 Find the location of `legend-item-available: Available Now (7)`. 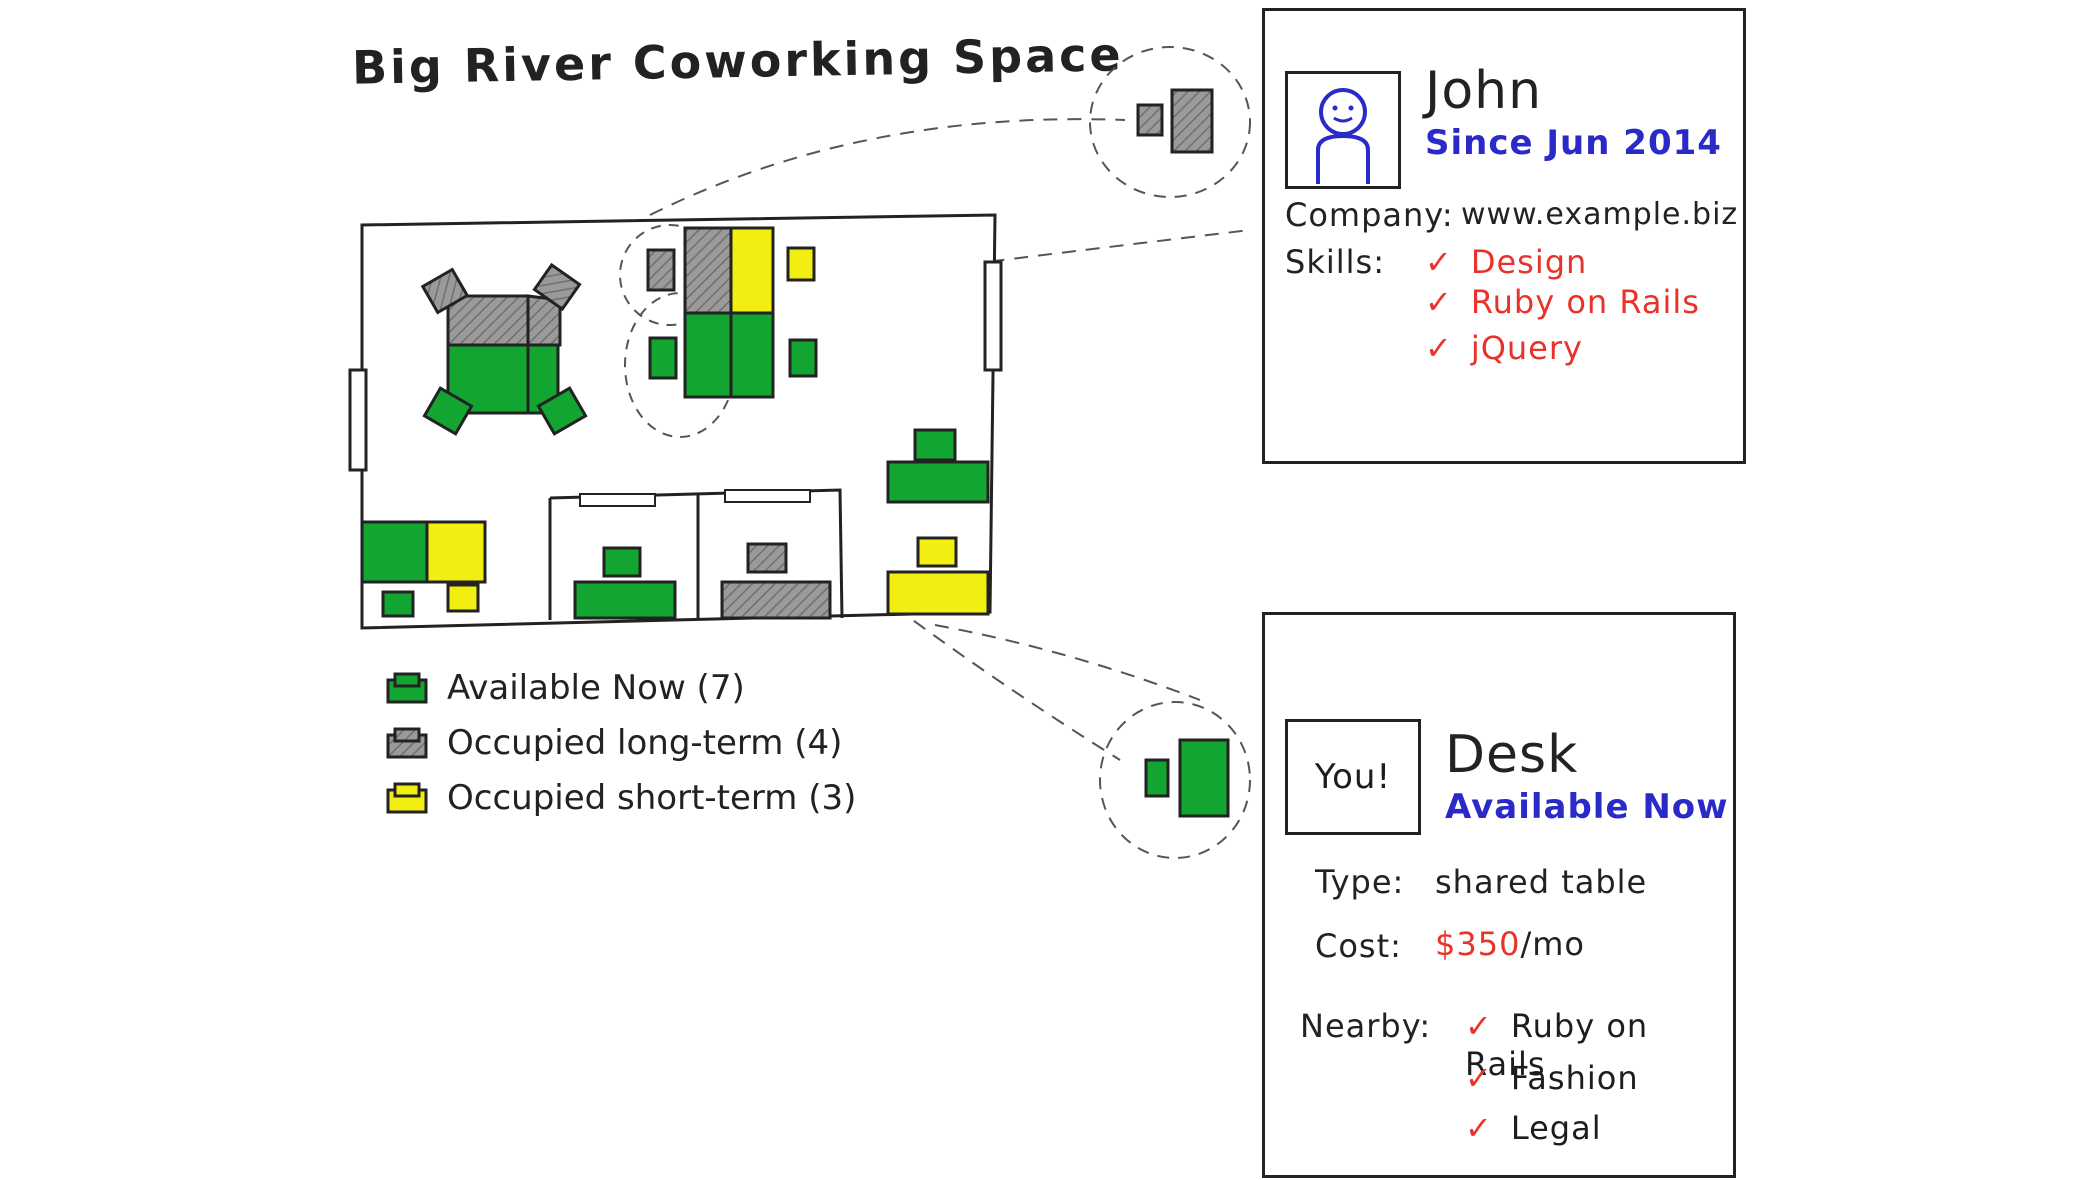

legend-item-available: Available Now (7) is located at coordinates (620, 687).